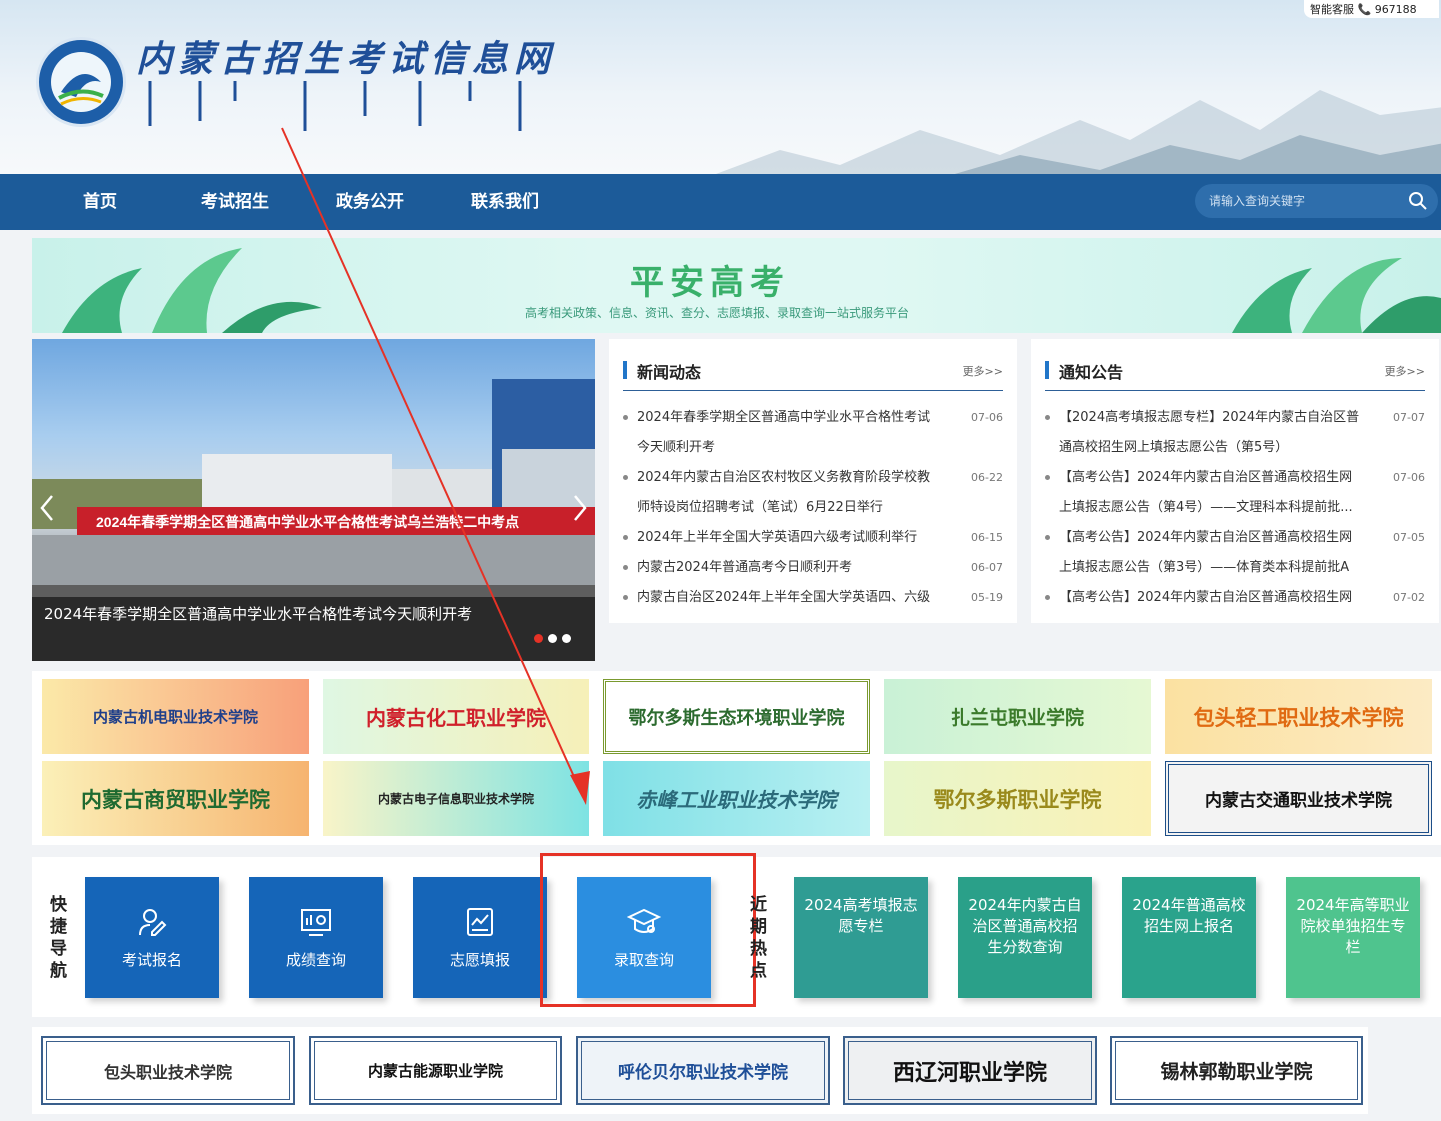  What do you see at coordinates (983, 371) in the screenshot?
I see `news-more-link: 更多>>` at bounding box center [983, 371].